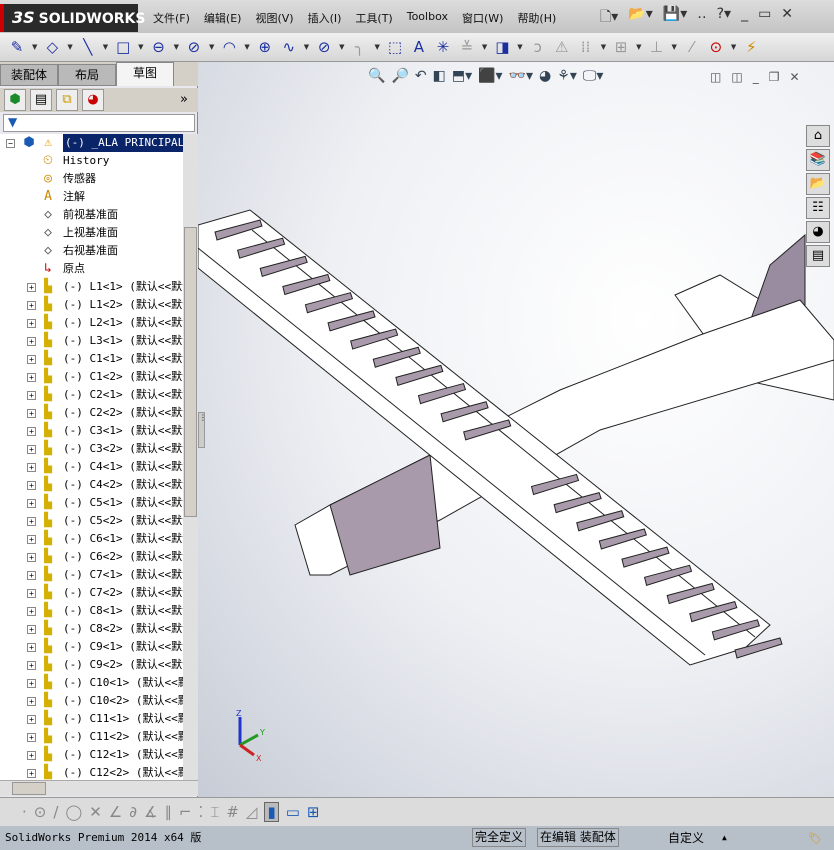 This screenshot has height=850, width=834. I want to click on parallel-icon: ∥, so click(168, 812).